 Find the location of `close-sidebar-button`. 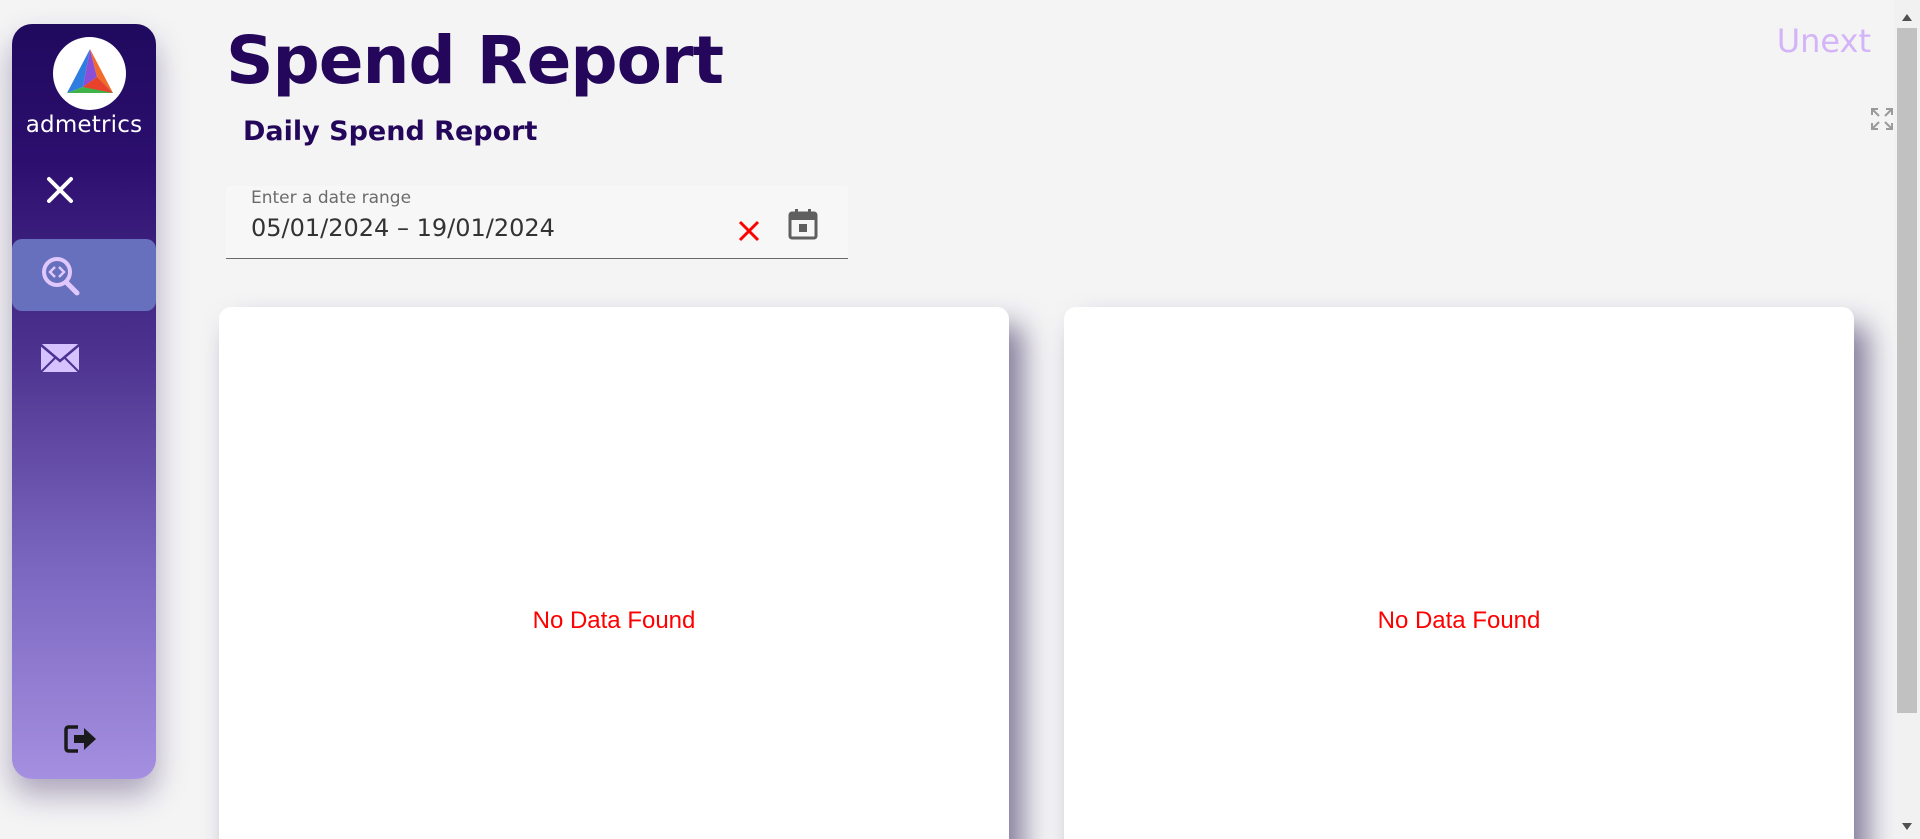

close-sidebar-button is located at coordinates (60, 190).